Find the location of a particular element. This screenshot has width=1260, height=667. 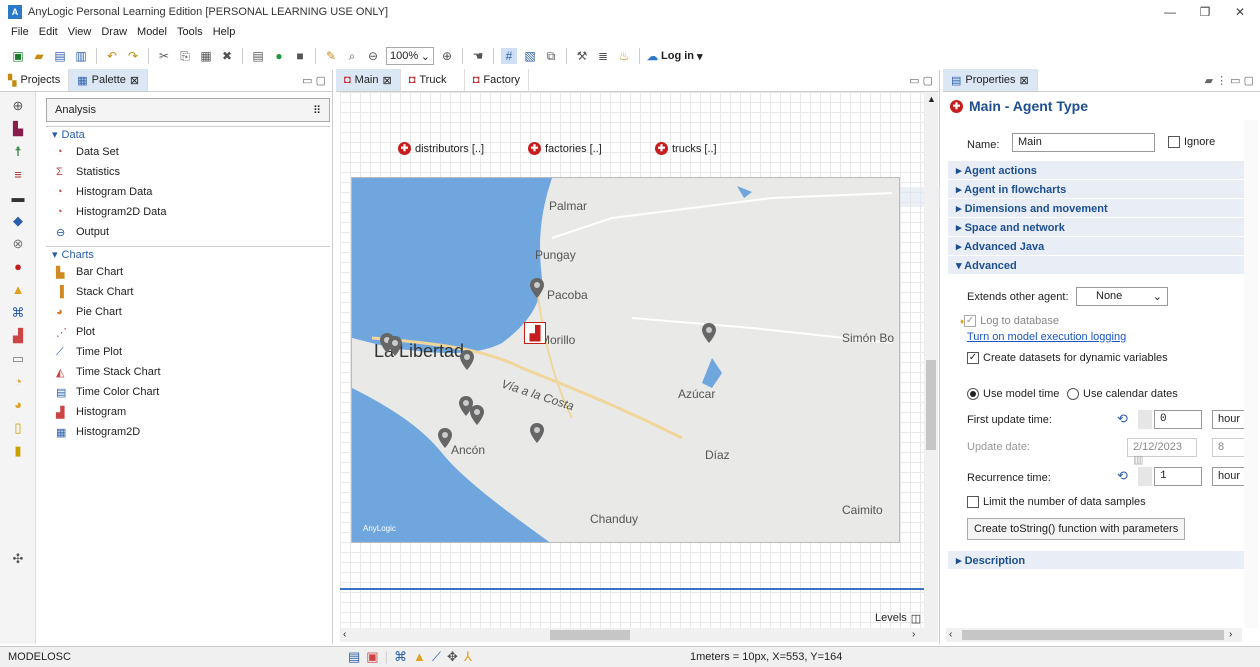

palette-item-histogram: ▟ Histogram is located at coordinates (188, 412).